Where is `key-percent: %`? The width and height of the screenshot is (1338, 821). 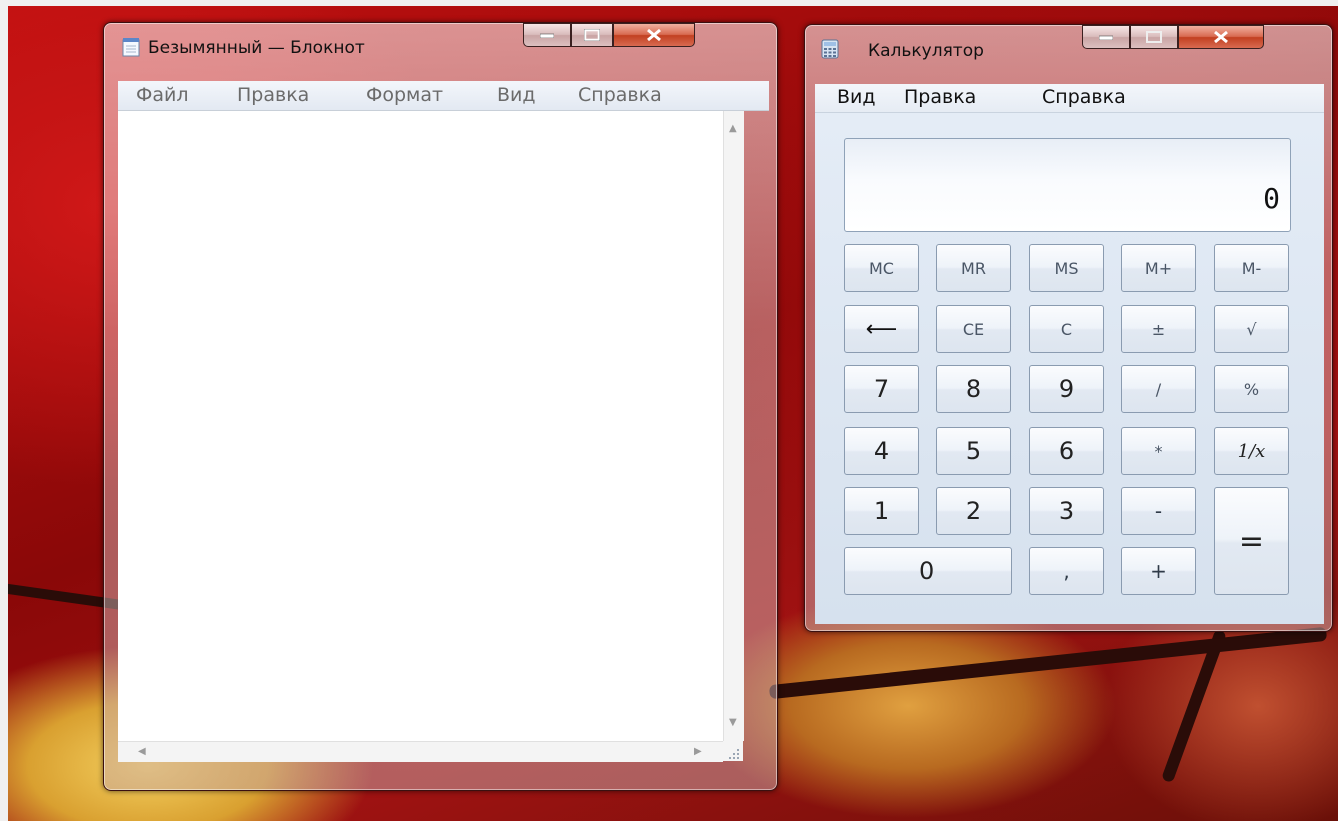
key-percent: % is located at coordinates (1251, 389).